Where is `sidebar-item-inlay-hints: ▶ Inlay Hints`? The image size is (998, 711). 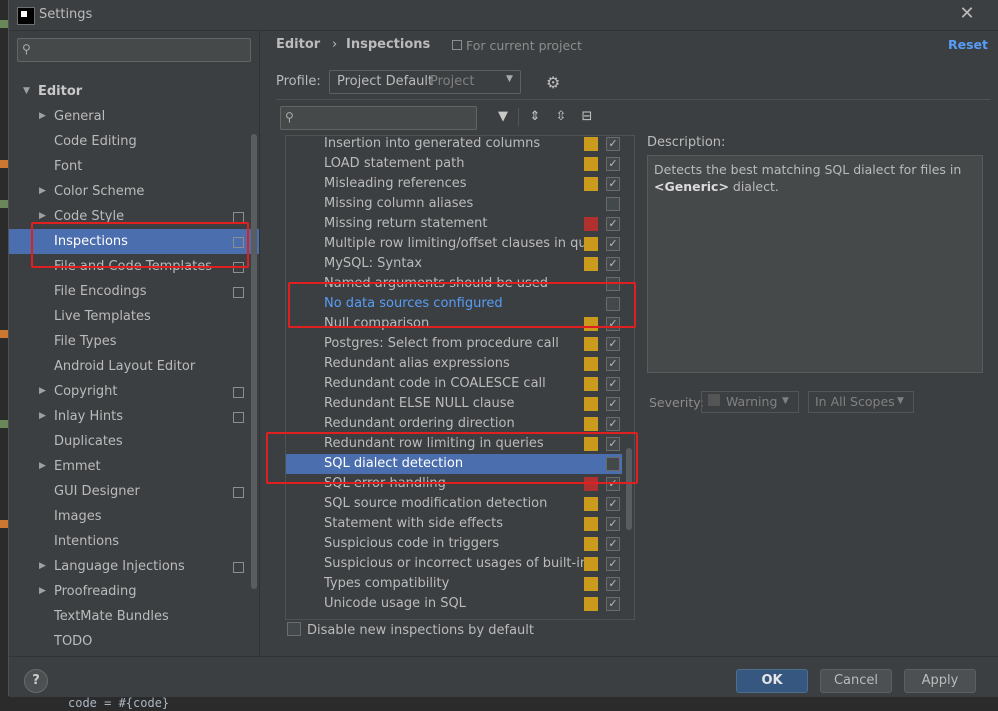 sidebar-item-inlay-hints: ▶ Inlay Hints is located at coordinates (134, 416).